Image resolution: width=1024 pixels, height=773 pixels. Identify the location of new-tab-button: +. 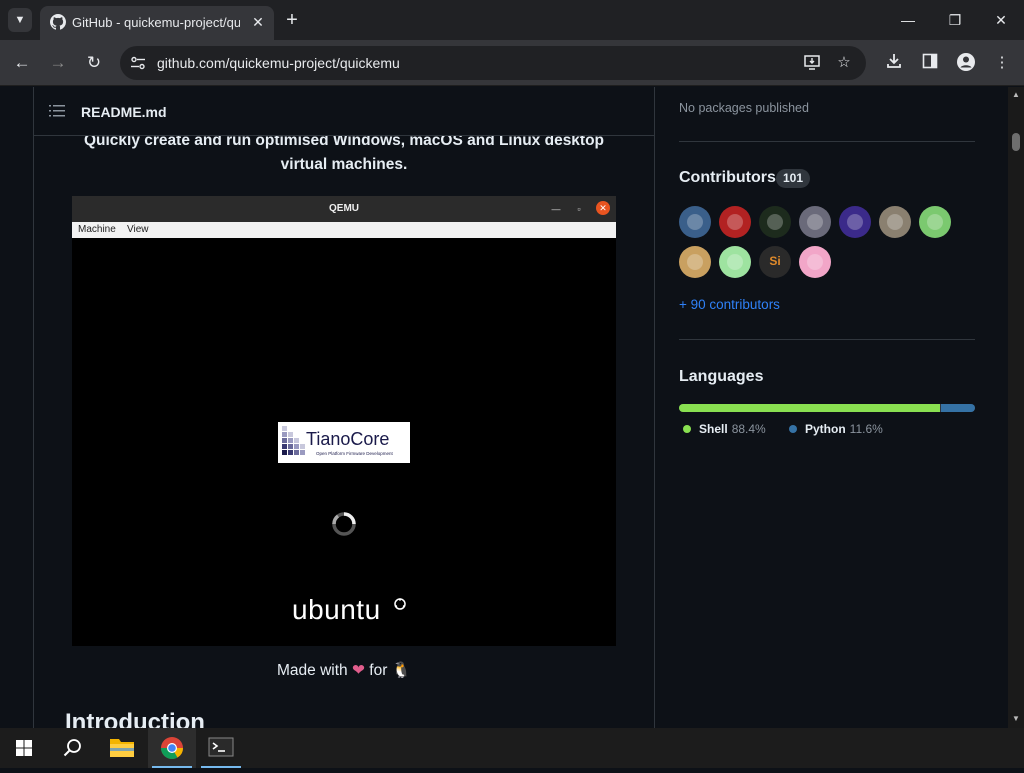
(292, 20).